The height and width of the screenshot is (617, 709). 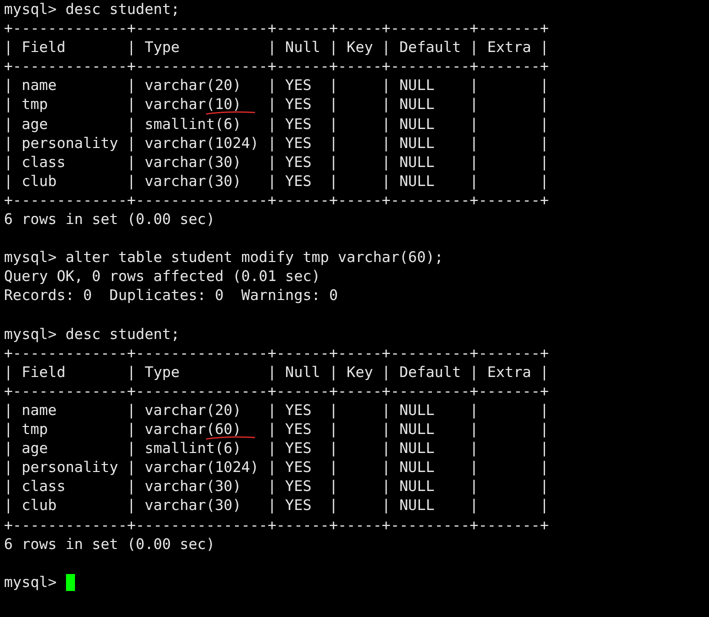 I want to click on terminal-line: mysql>, so click(x=31, y=582).